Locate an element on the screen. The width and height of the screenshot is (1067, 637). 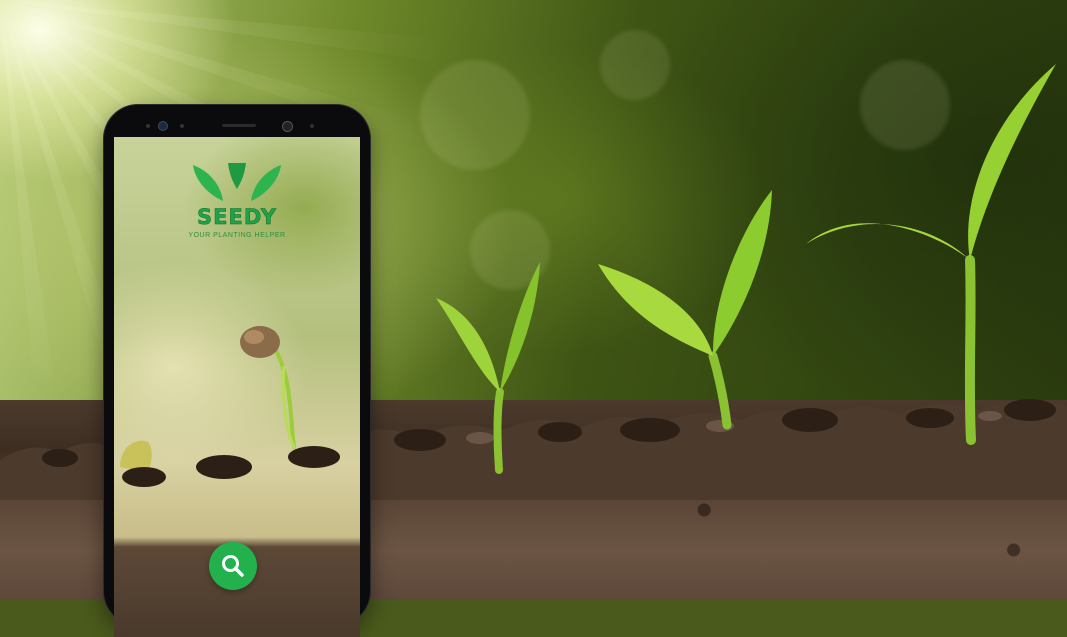
iris-scanner-icon is located at coordinates (287, 126).